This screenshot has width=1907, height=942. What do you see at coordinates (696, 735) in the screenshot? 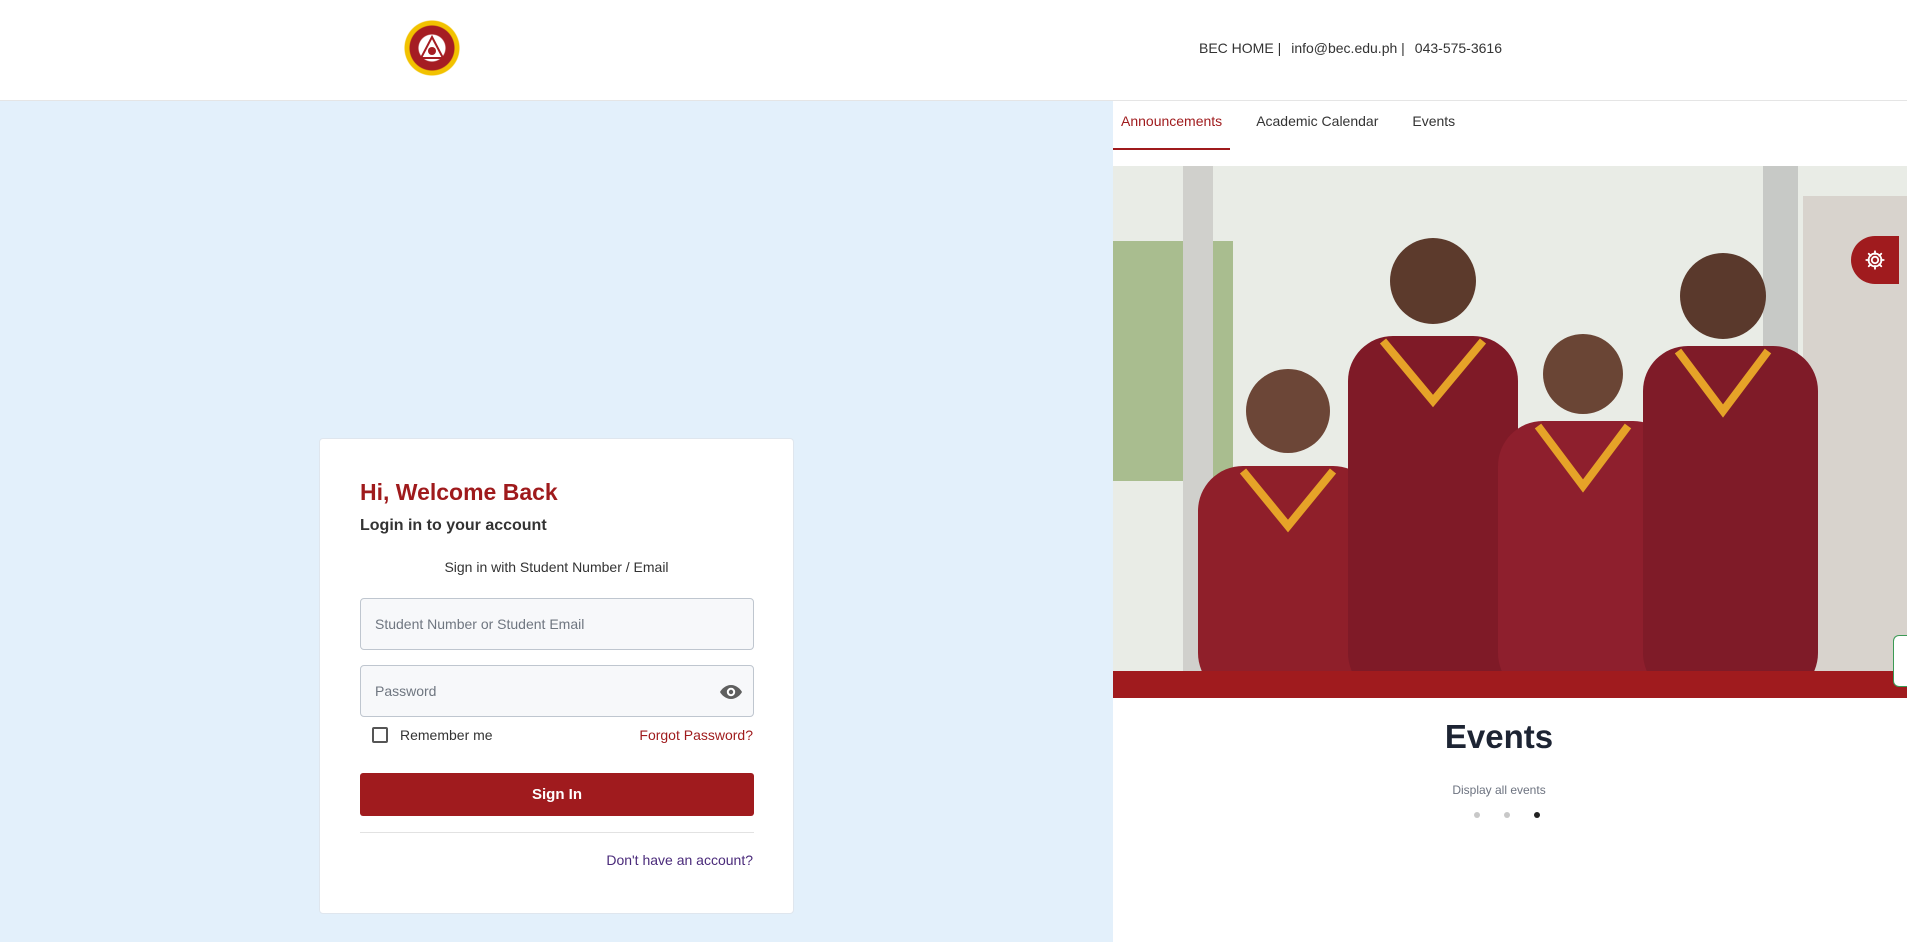
I see `forgot-password-link: Forgot Password?` at bounding box center [696, 735].